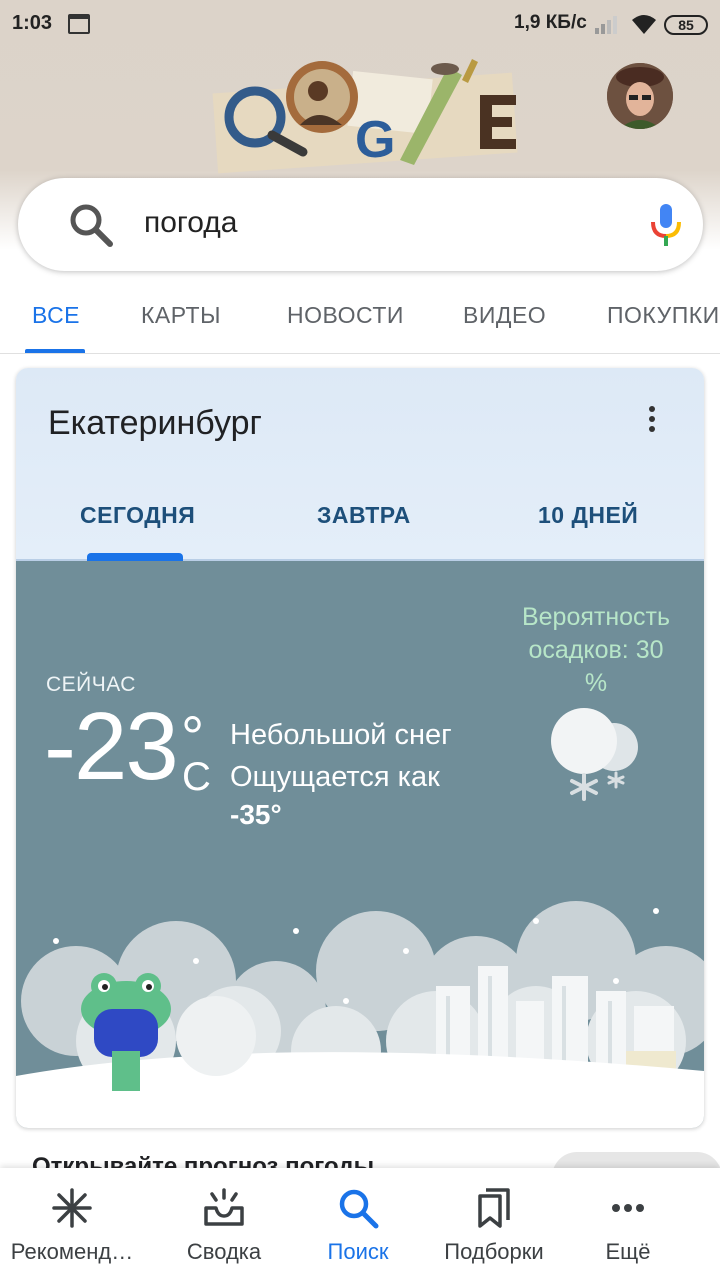  What do you see at coordinates (640, 96) in the screenshot?
I see `avatar` at bounding box center [640, 96].